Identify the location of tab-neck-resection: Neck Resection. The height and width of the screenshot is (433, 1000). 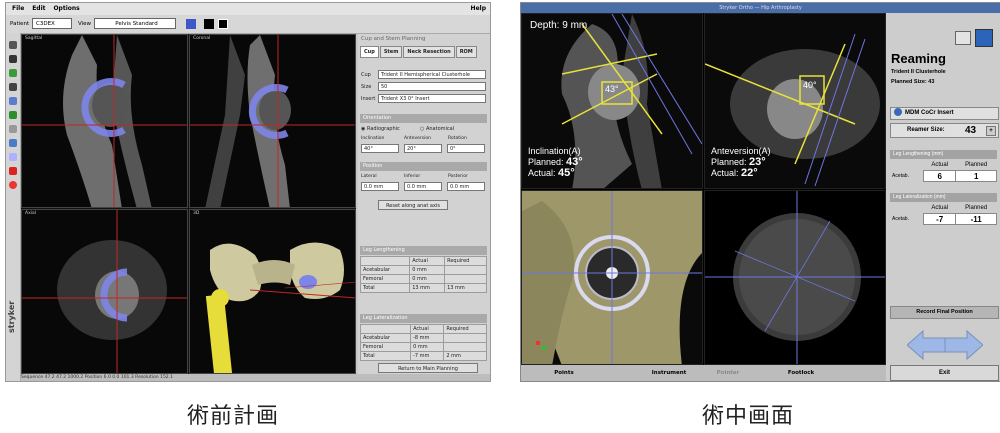
(429, 52).